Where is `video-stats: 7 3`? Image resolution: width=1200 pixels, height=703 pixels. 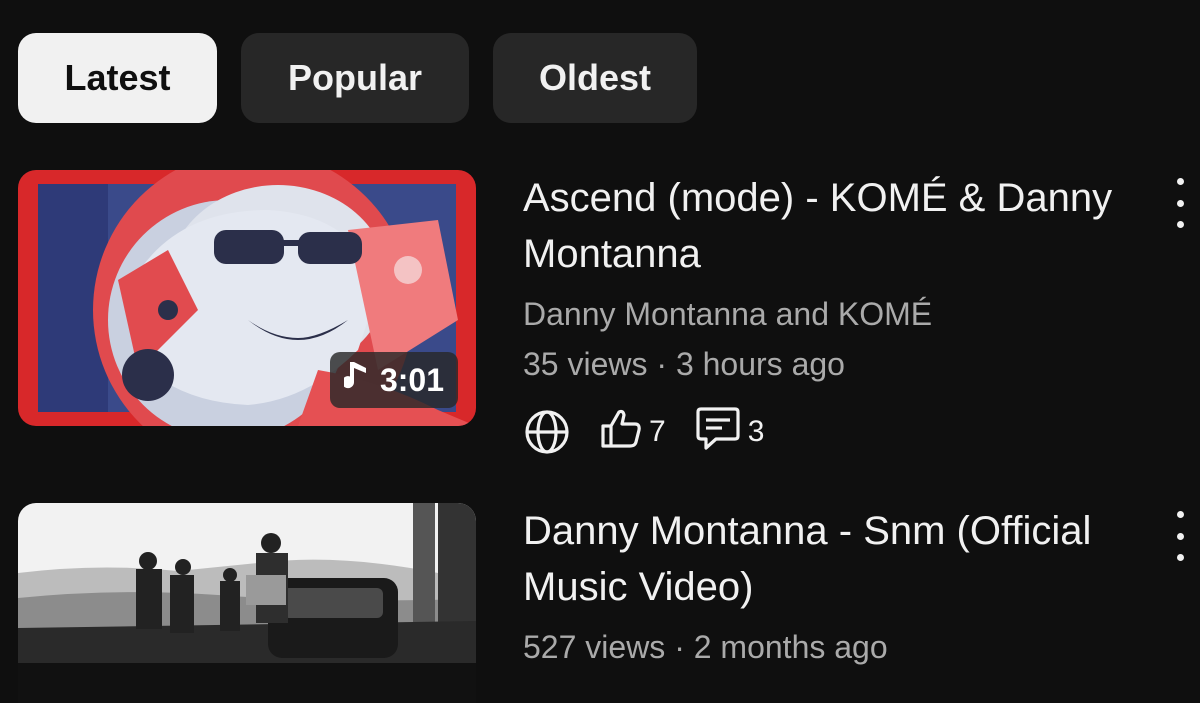
video-stats: 7 3 is located at coordinates (833, 432).